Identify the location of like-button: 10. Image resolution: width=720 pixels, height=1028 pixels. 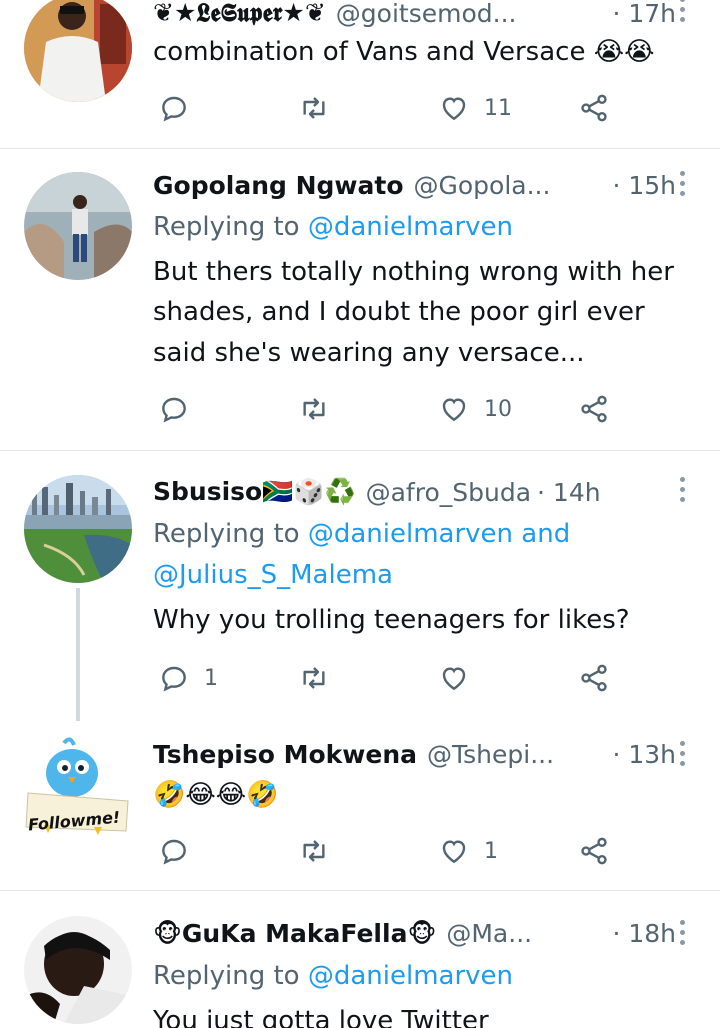
(475, 409).